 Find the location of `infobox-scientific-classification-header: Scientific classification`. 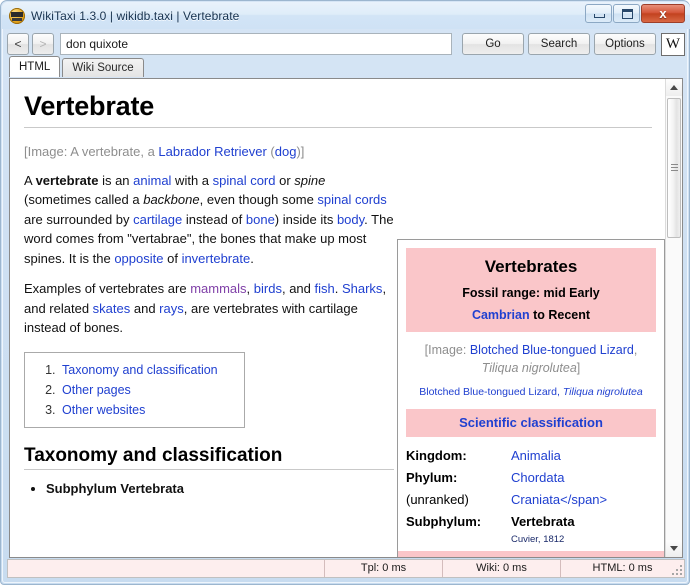

infobox-scientific-classification-header: Scientific classification is located at coordinates (531, 423).